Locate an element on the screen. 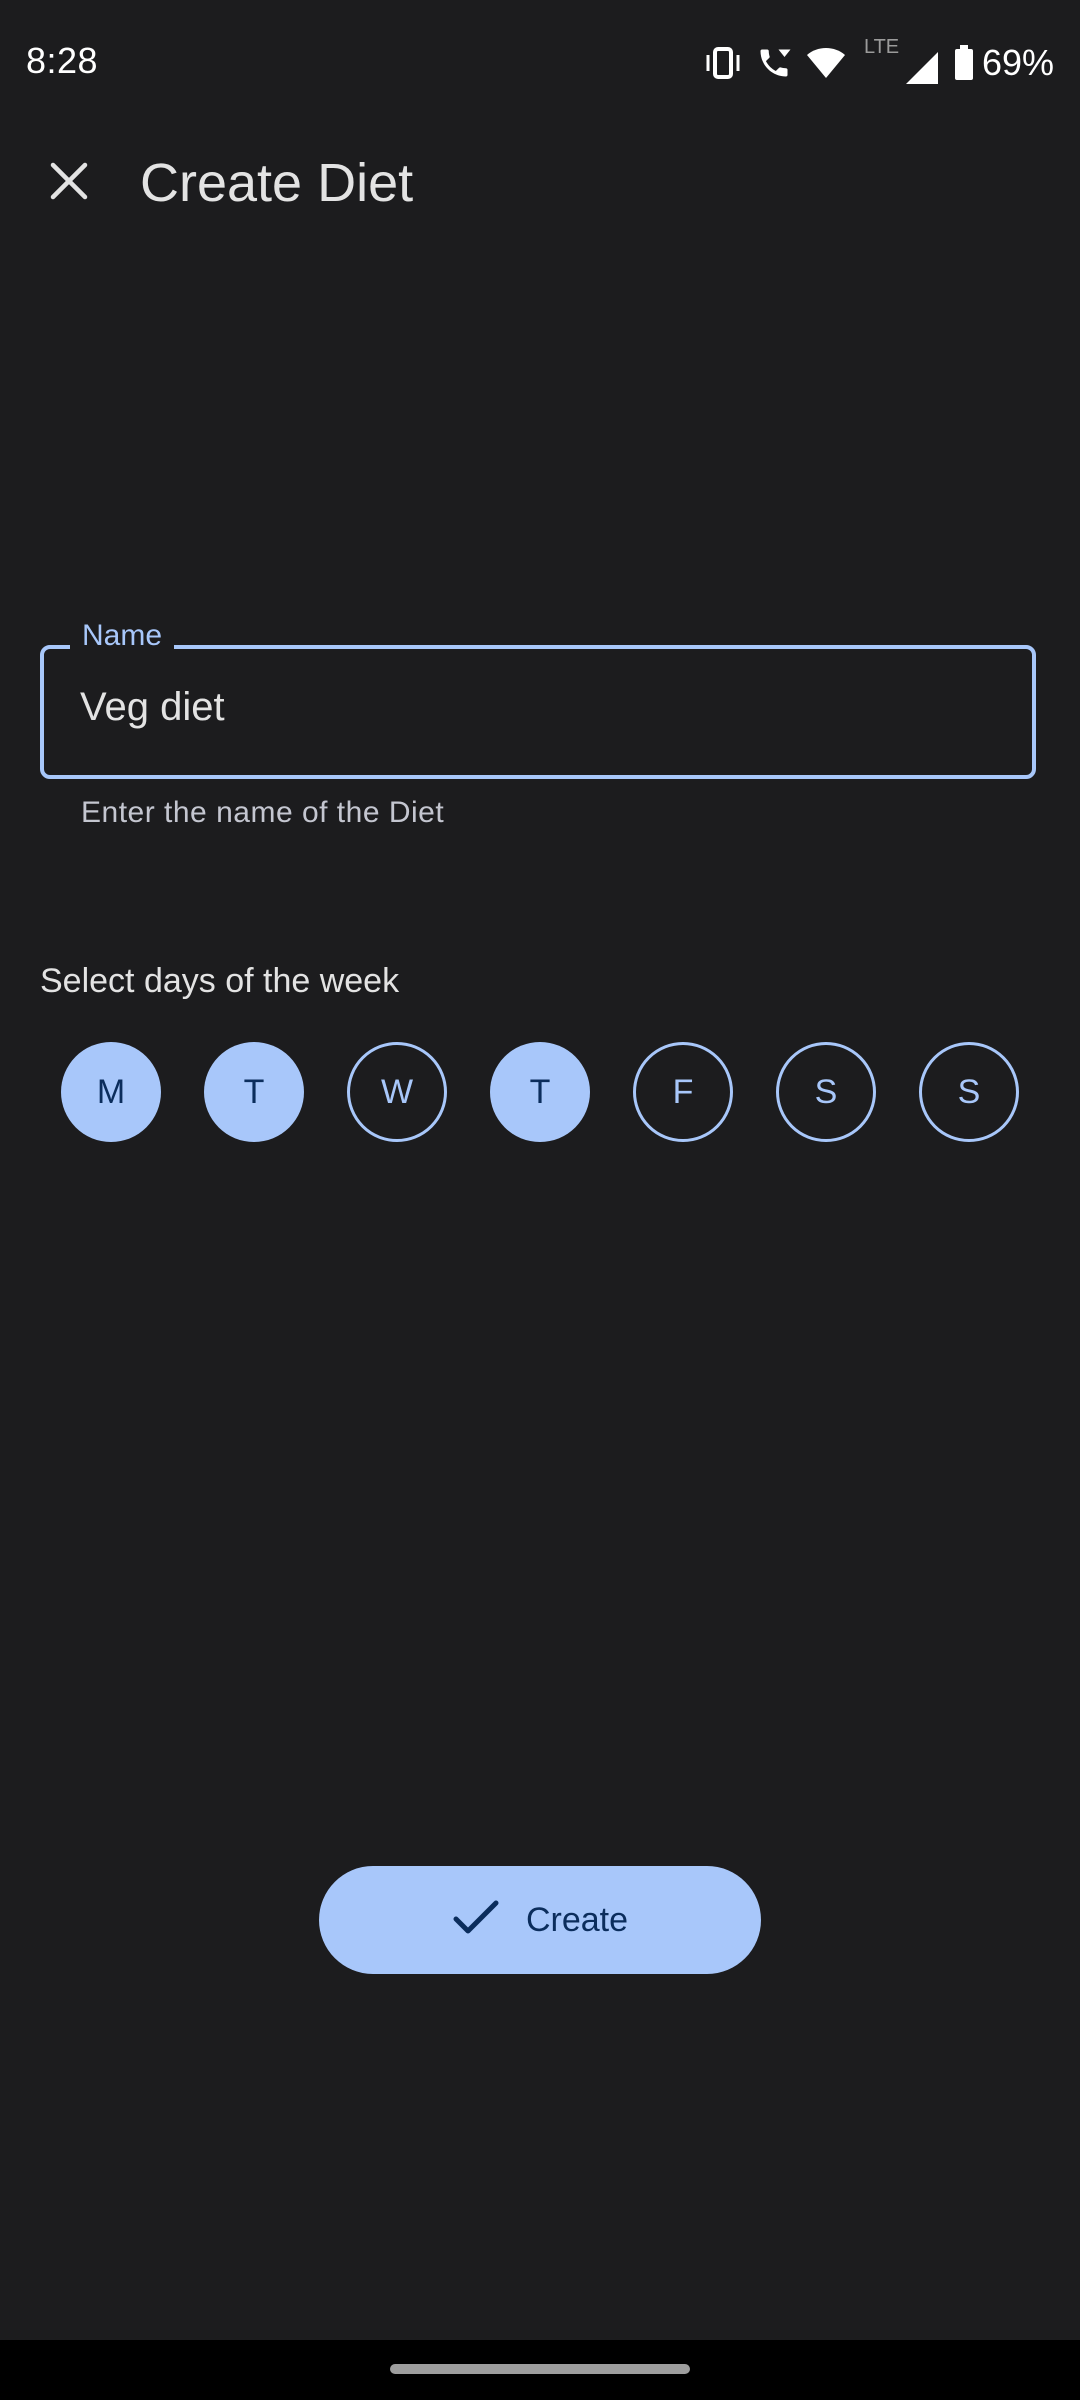  day-toggle-thursday: T is located at coordinates (540, 1092).